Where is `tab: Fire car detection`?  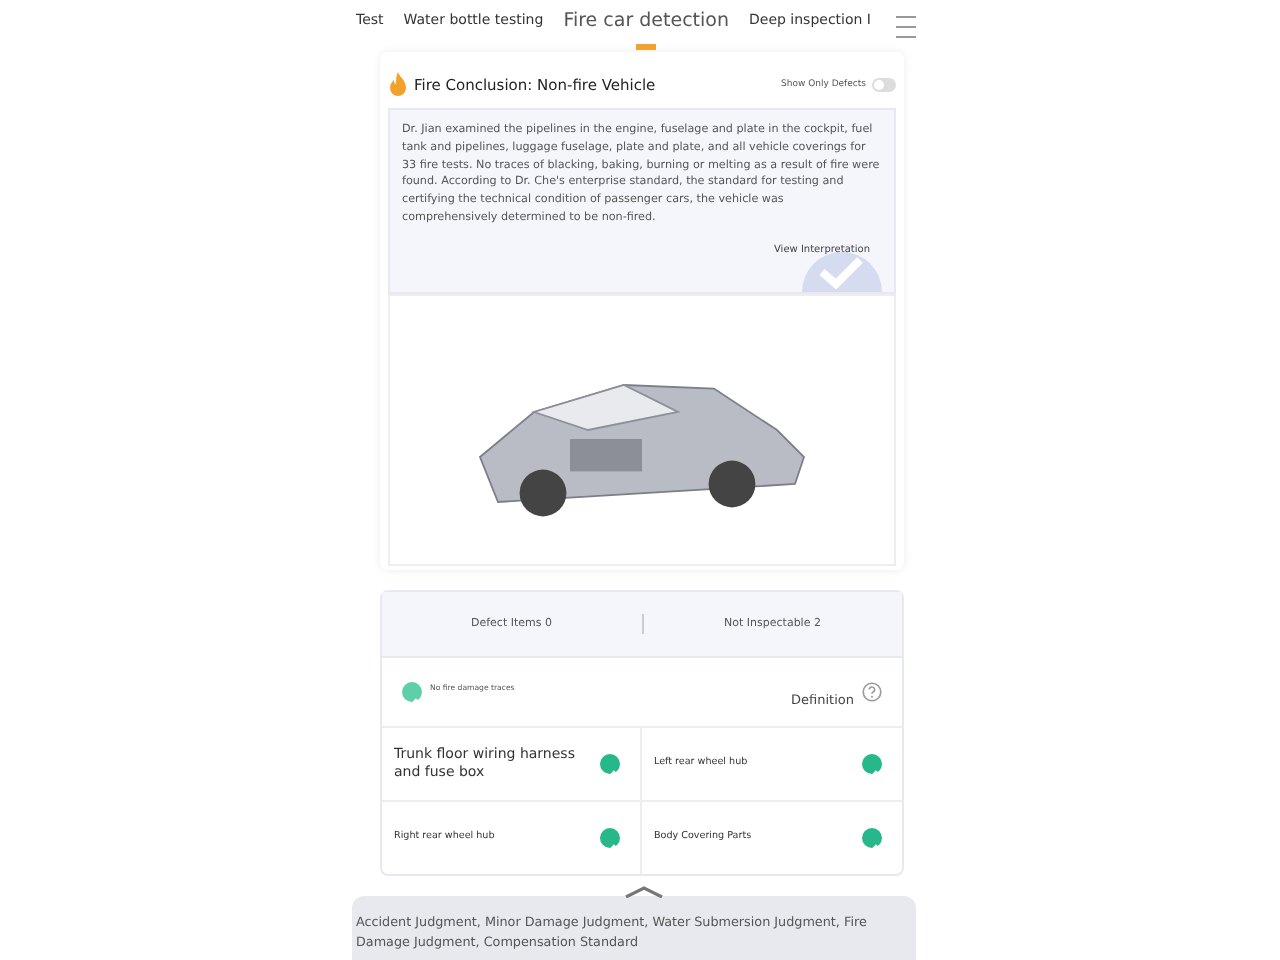
tab: Fire car detection is located at coordinates (646, 29).